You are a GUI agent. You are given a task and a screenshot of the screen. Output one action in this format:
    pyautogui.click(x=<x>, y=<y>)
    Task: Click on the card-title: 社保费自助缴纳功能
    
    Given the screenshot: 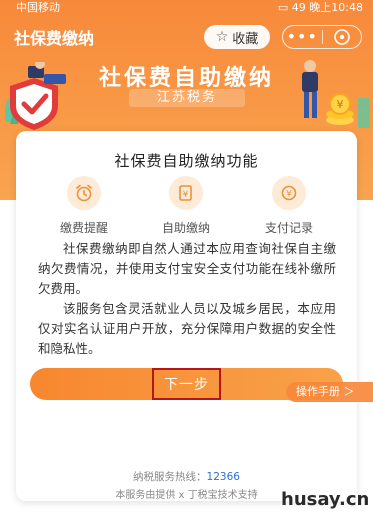 What is the action you would take?
    pyautogui.click(x=186, y=161)
    